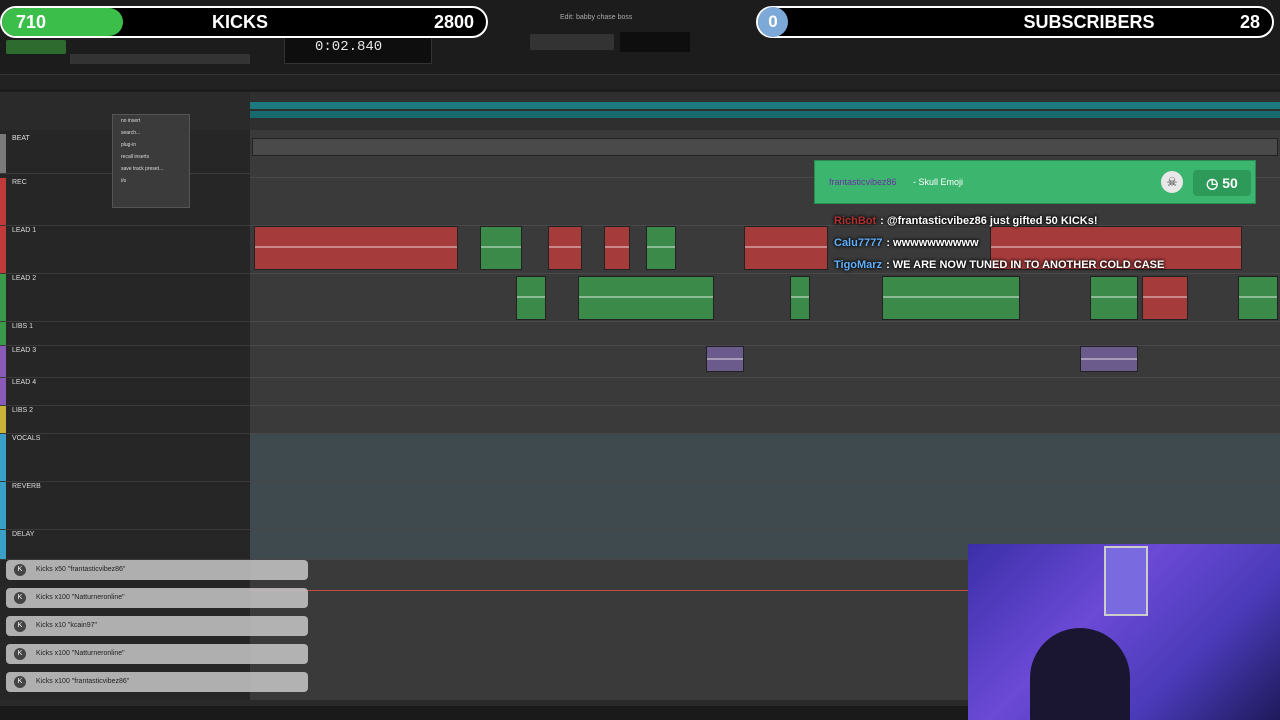  What do you see at coordinates (640, 81) in the screenshot?
I see `edit-toolbar-row` at bounding box center [640, 81].